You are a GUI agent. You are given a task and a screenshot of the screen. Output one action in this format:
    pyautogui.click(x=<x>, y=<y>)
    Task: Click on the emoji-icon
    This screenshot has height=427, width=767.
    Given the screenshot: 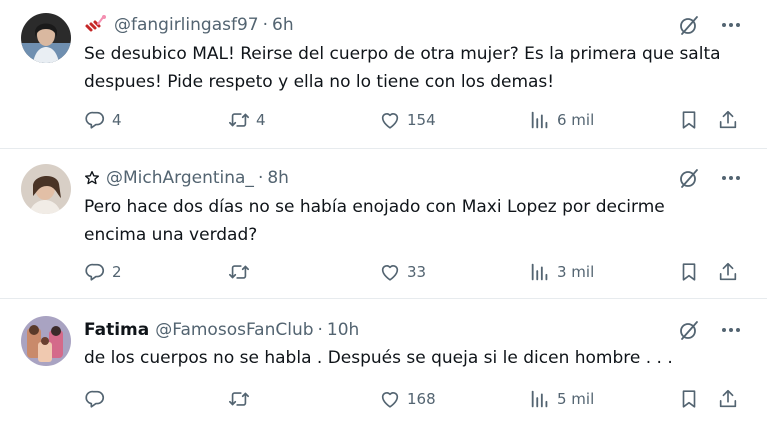 What is the action you would take?
    pyautogui.click(x=96, y=25)
    